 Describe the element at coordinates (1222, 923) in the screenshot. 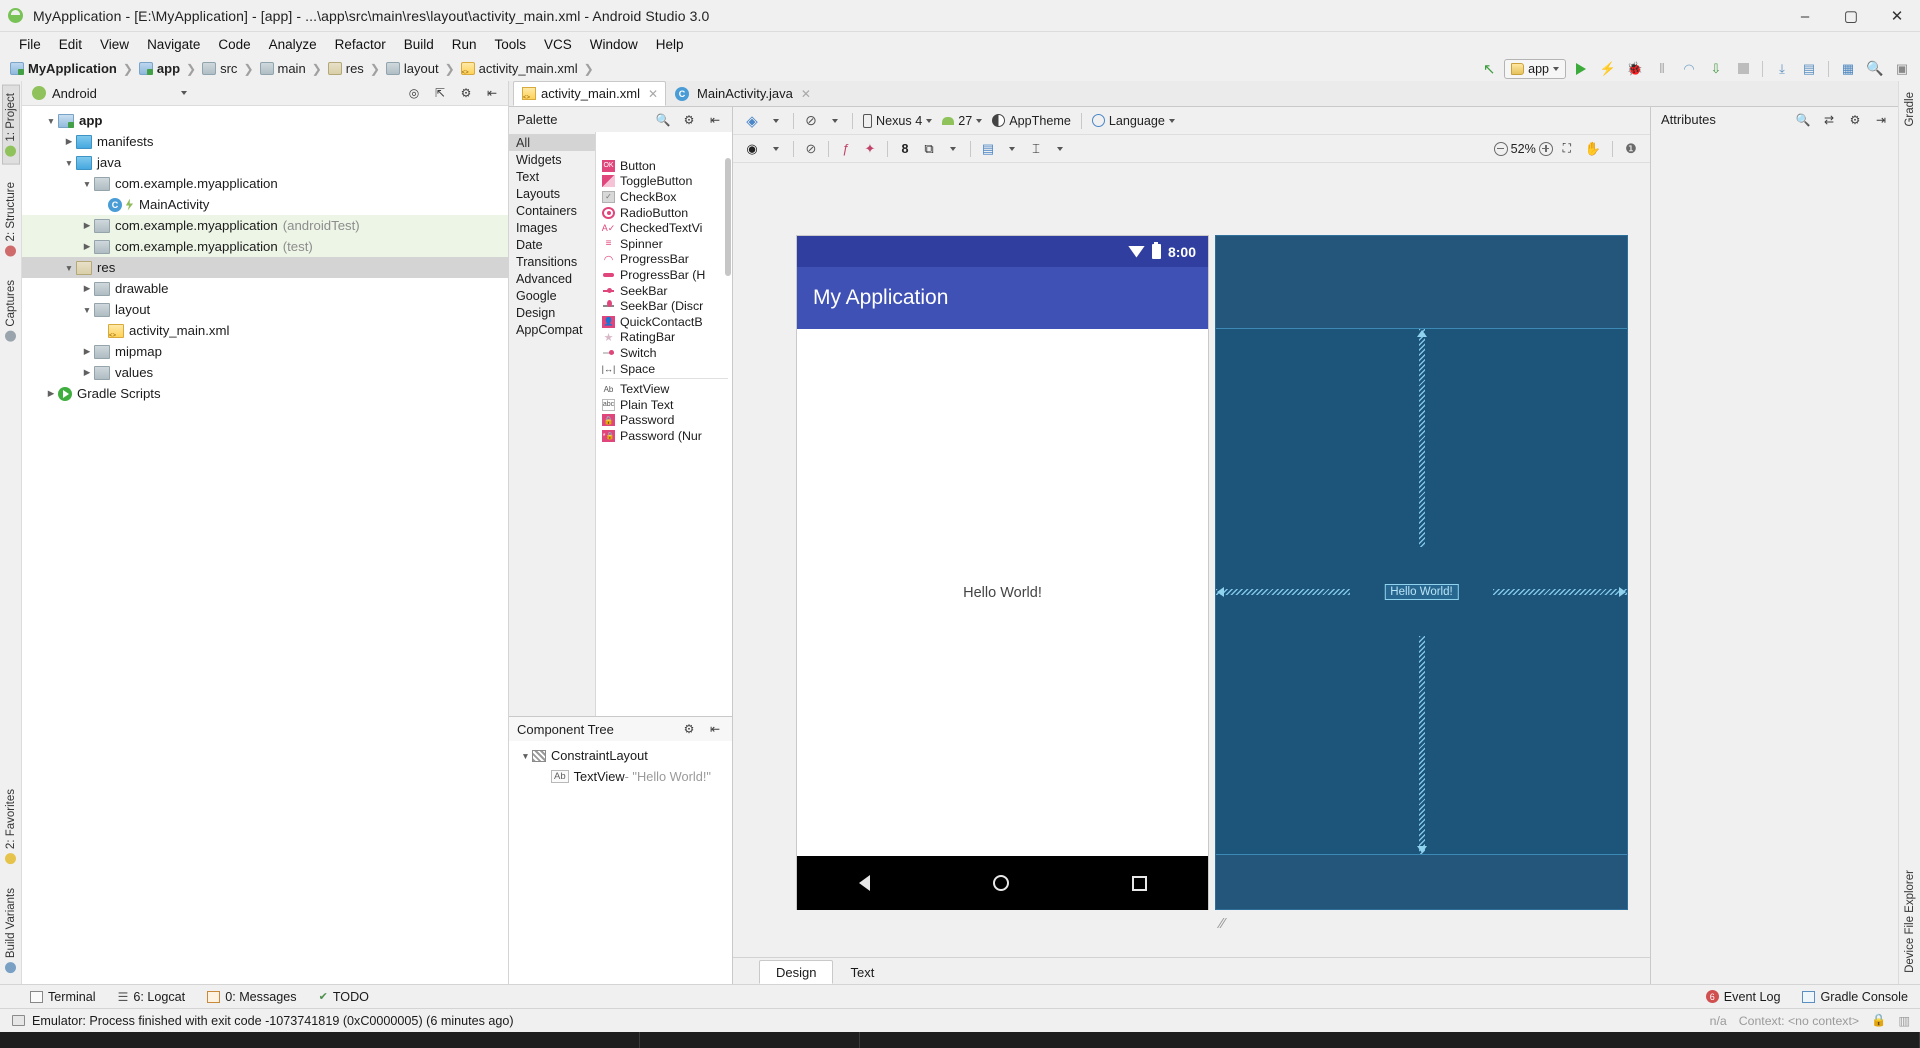

I see `canvas-resize-handle: ⁄⁄` at that location.